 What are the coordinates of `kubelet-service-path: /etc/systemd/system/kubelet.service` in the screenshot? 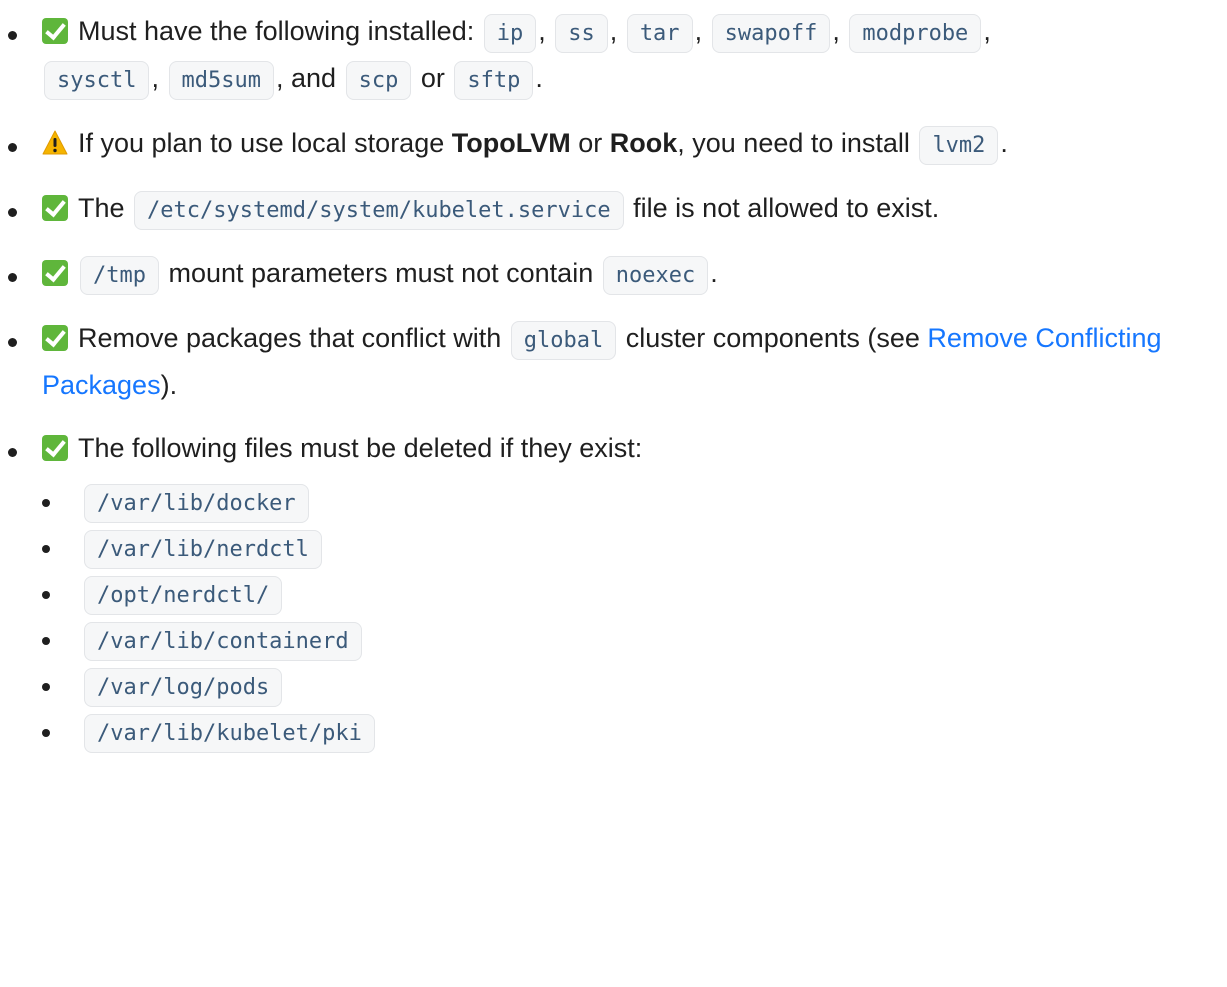 It's located at (379, 210).